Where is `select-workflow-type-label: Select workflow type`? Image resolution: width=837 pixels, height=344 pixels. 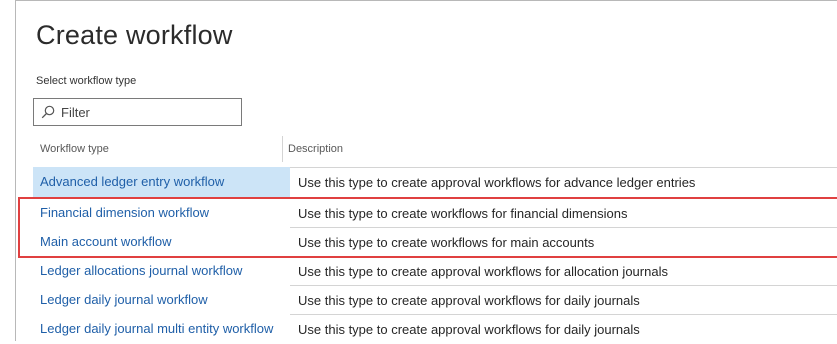
select-workflow-type-label: Select workflow type is located at coordinates (86, 81).